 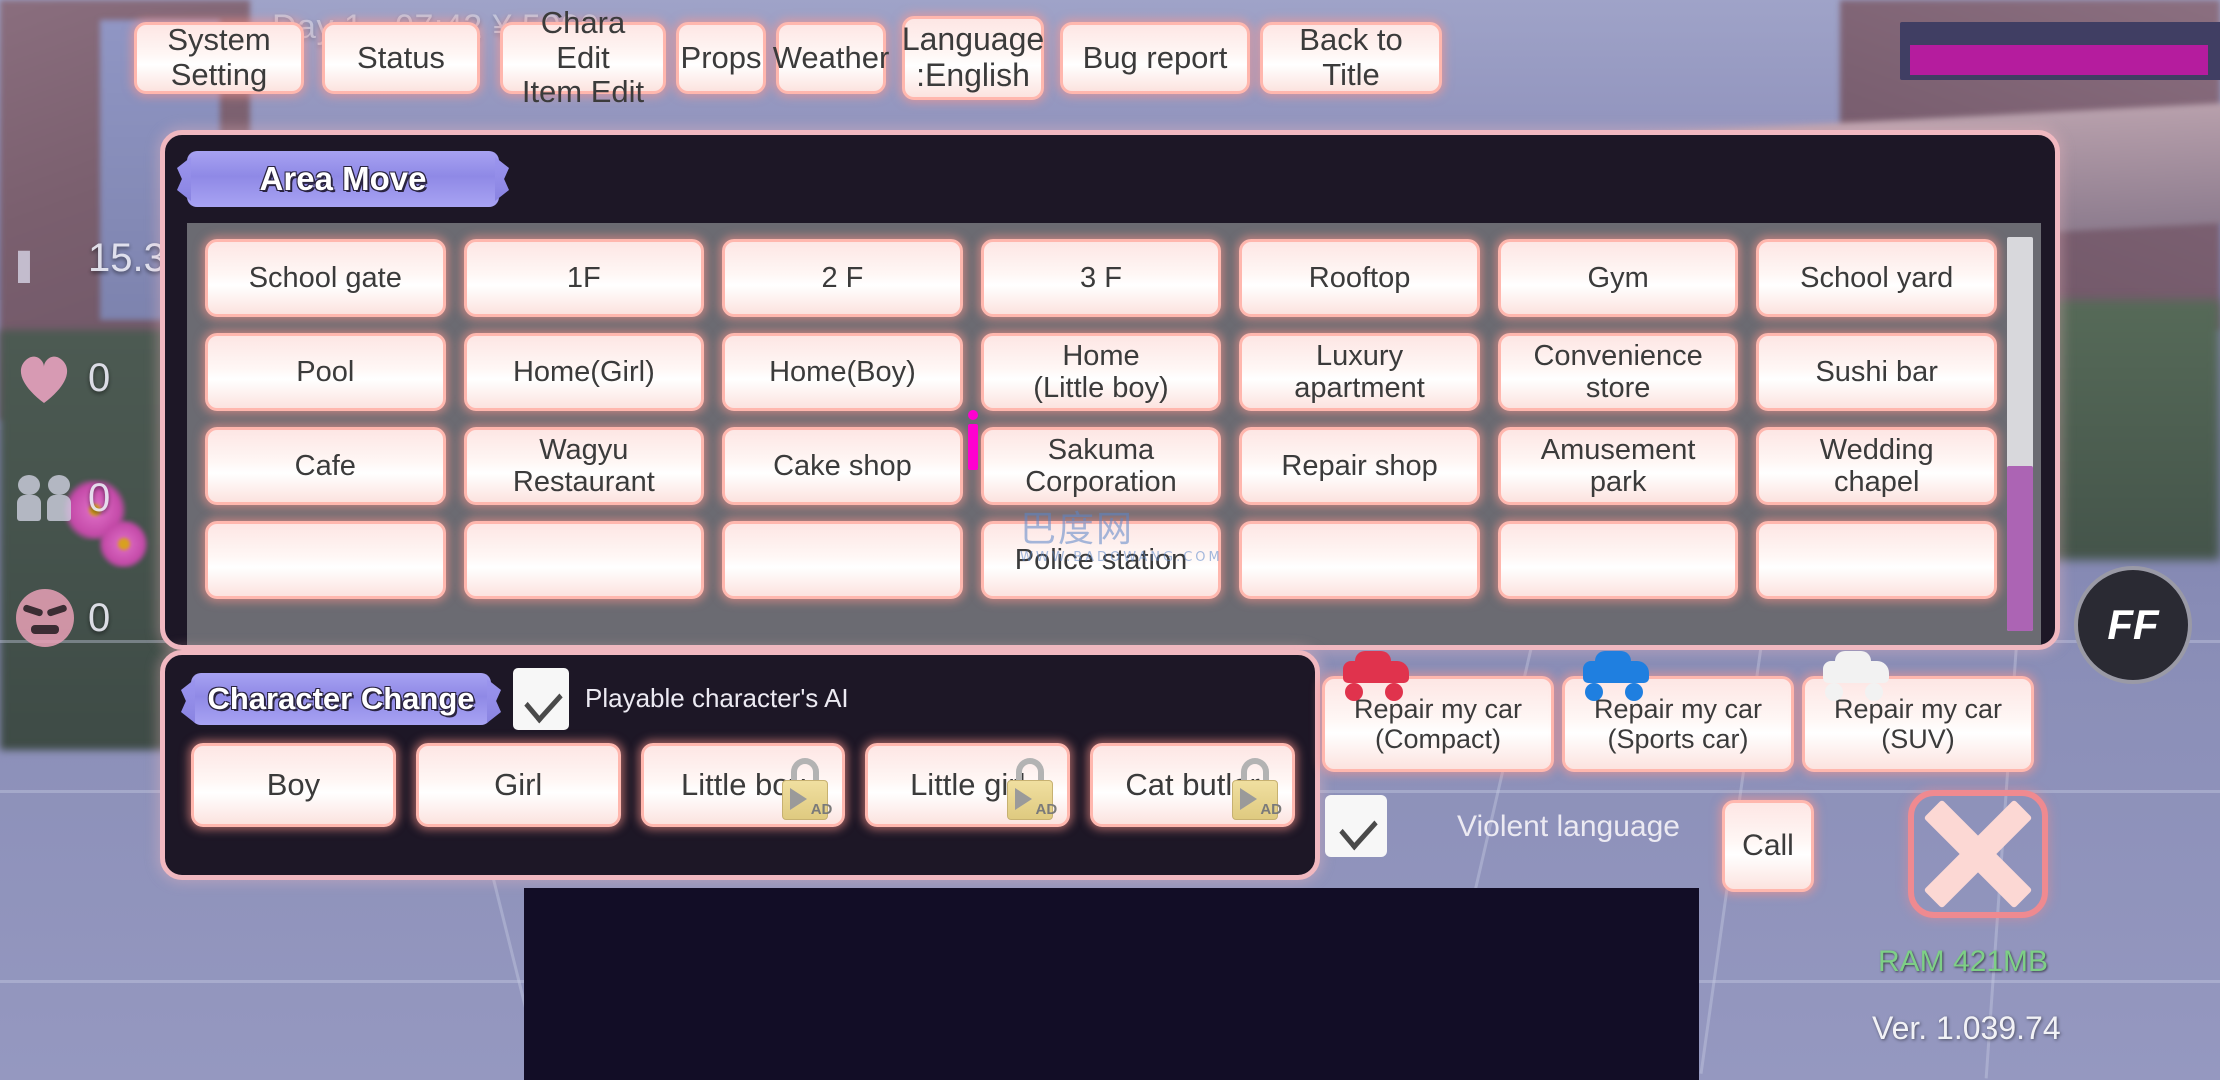 What do you see at coordinates (842, 278) in the screenshot?
I see `area-button-2-f: 2 F` at bounding box center [842, 278].